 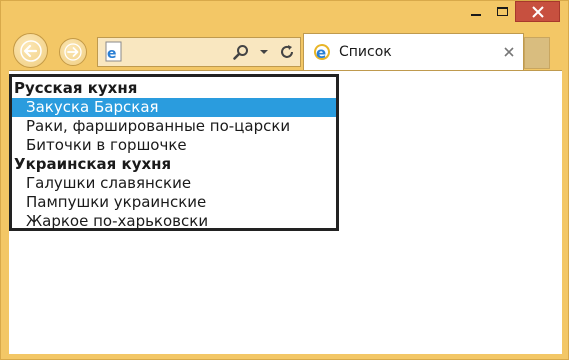 I want to click on back-arrow-icon, so click(x=30, y=50).